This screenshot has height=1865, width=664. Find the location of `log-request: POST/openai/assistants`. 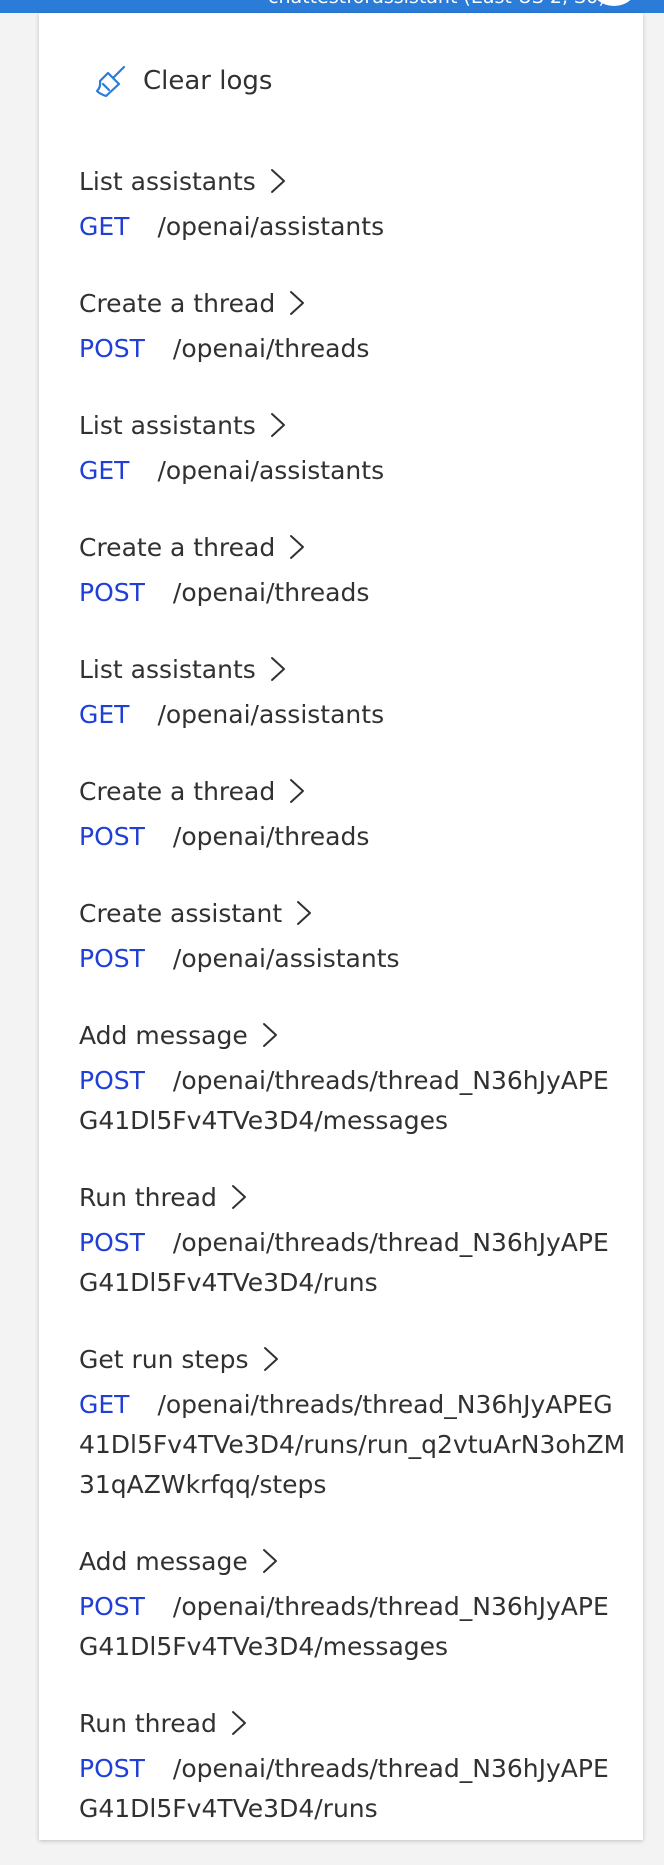

log-request: POST/openai/assistants is located at coordinates (353, 959).